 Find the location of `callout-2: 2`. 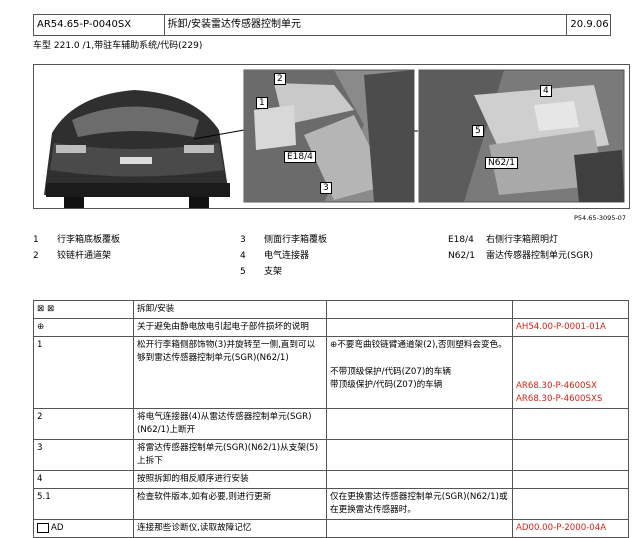

callout-2: 2 is located at coordinates (280, 79).